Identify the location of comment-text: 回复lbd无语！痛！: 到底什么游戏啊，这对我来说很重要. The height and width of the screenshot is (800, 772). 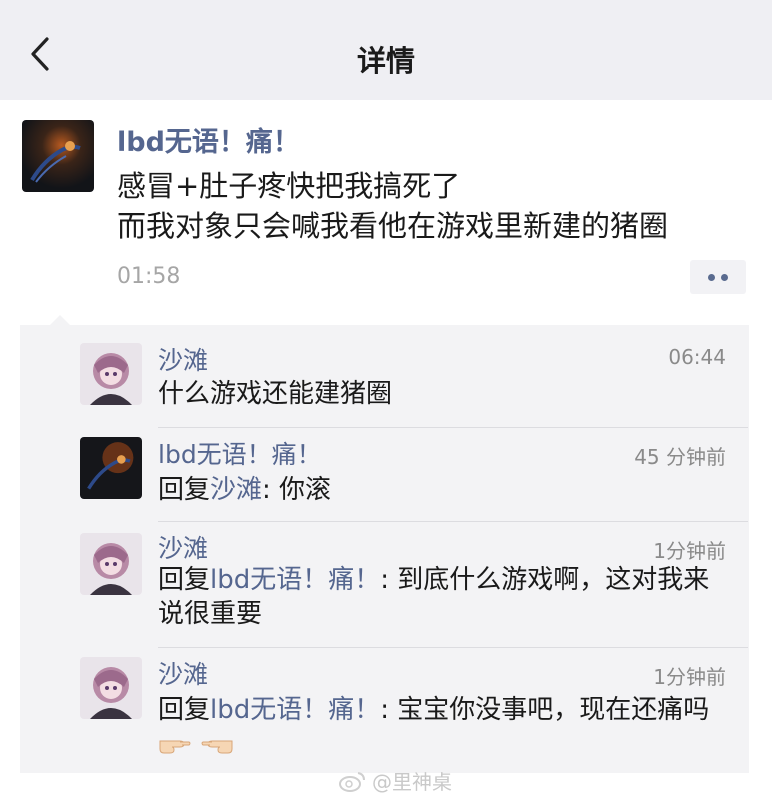
(445, 597).